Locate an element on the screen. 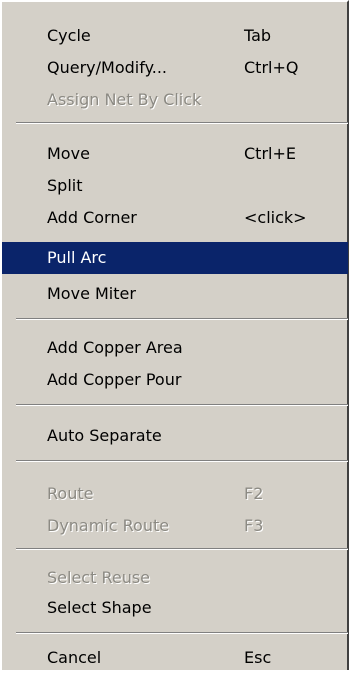 The height and width of the screenshot is (674, 349). menu-item-cycle: Cycle Tab is located at coordinates (181, 36).